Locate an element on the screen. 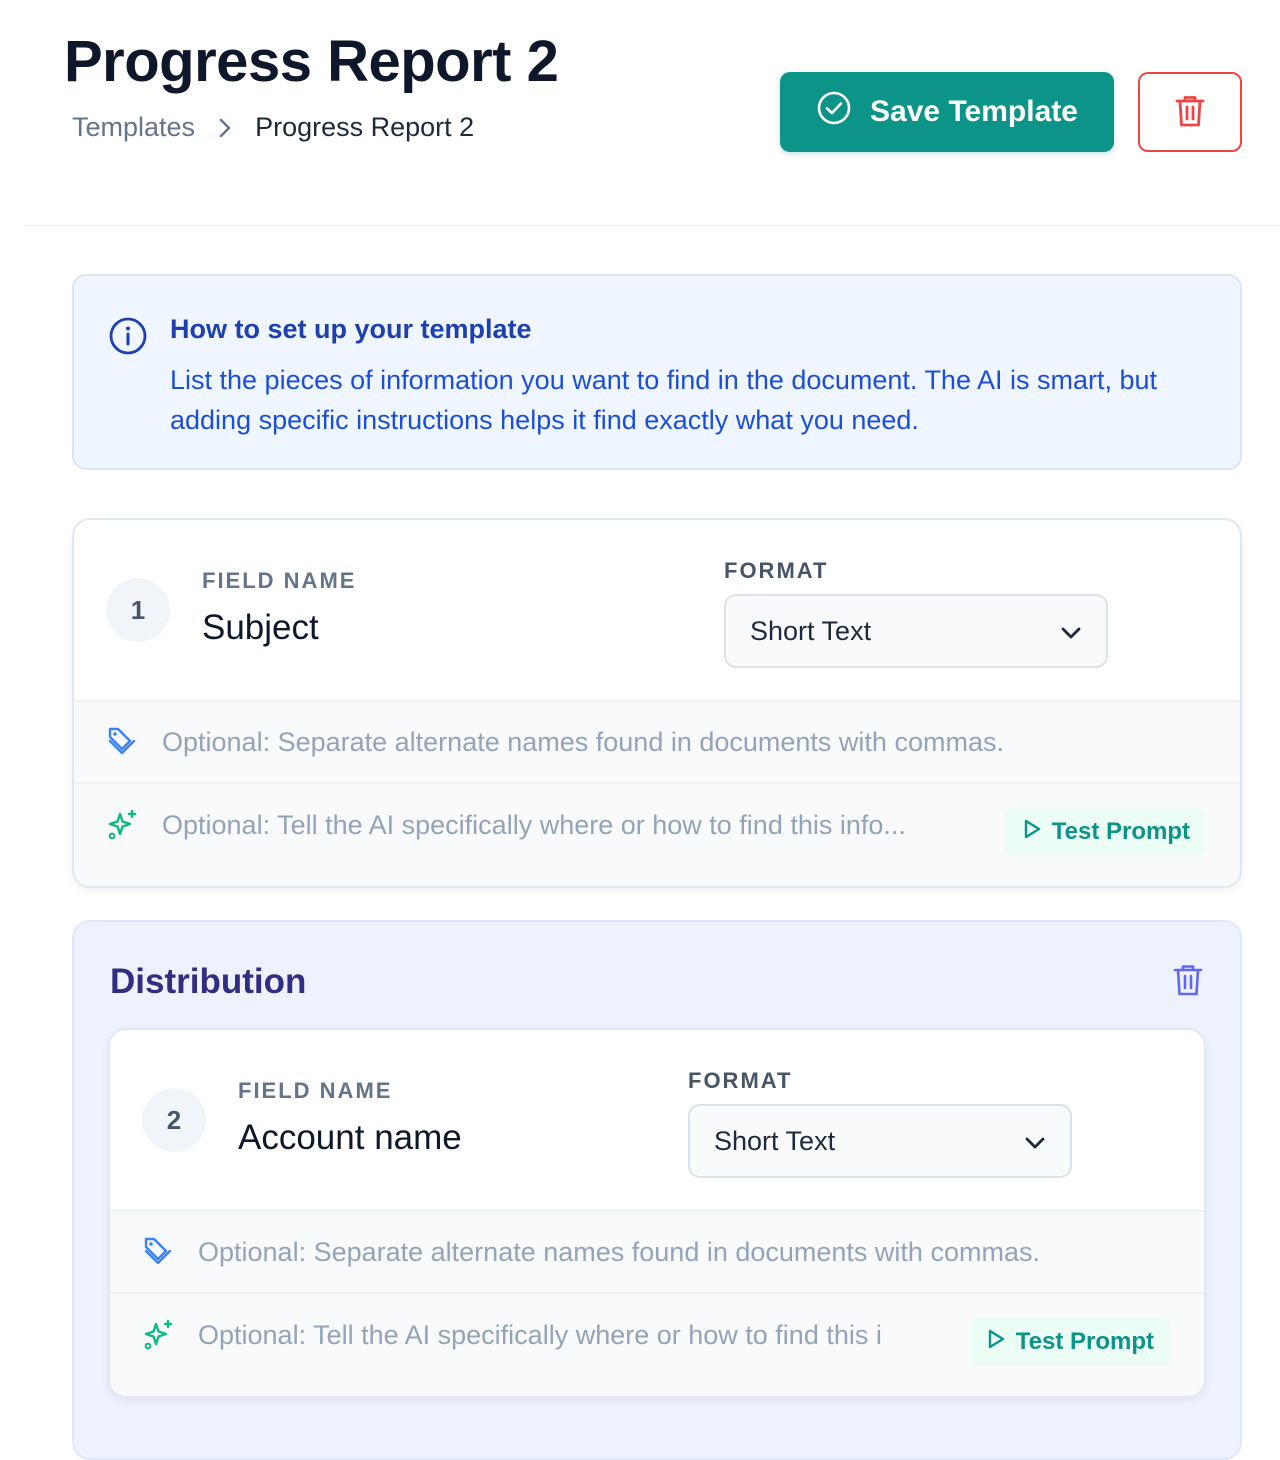  field-number-badge: 2 is located at coordinates (174, 1120).